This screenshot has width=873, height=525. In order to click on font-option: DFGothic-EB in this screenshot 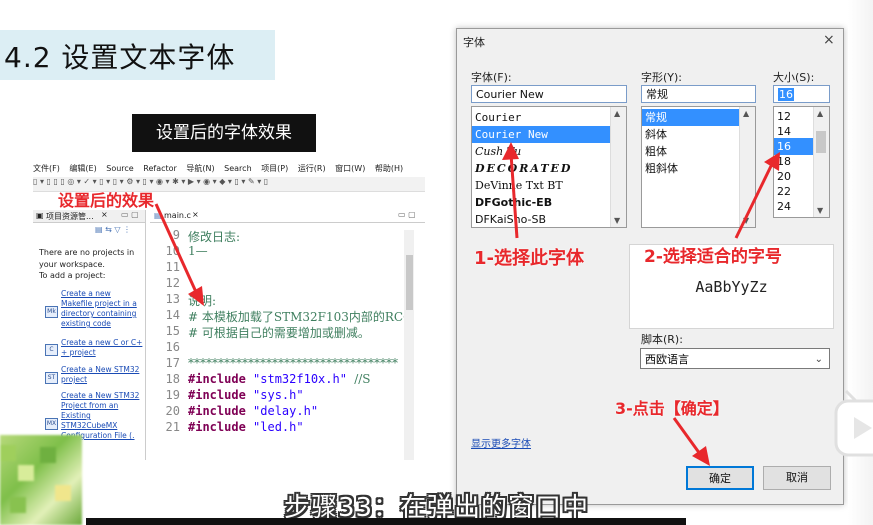, I will do `click(542, 202)`.